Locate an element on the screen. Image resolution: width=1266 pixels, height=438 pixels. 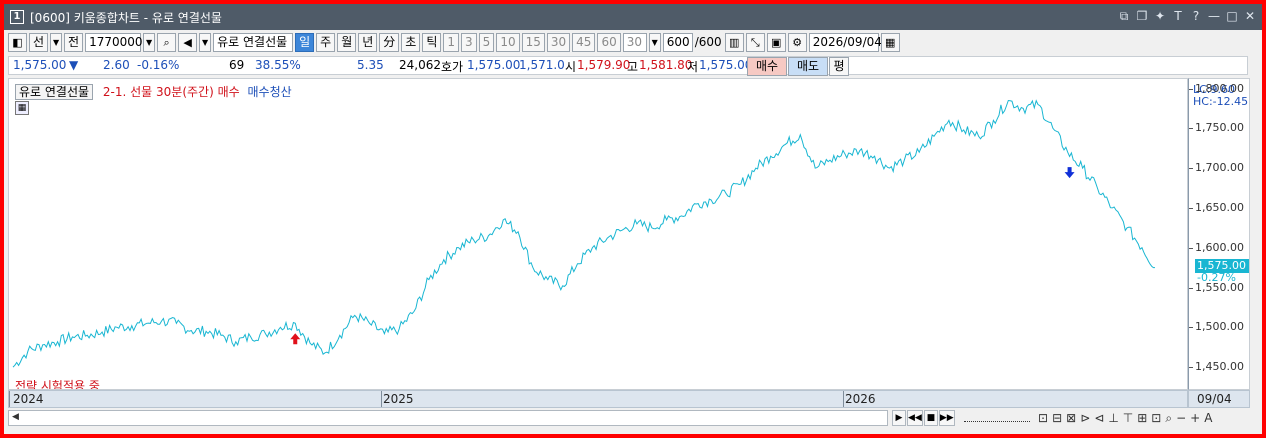
buy-signal-arrow is located at coordinates (295, 339).